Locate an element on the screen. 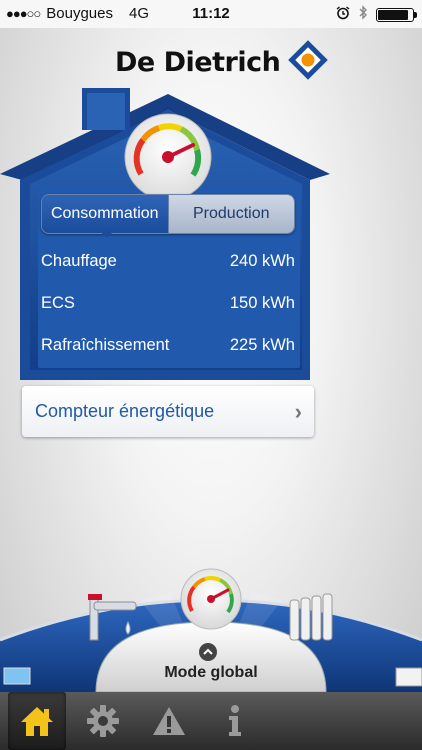  row-label: Rafraîchissement is located at coordinates (105, 344).